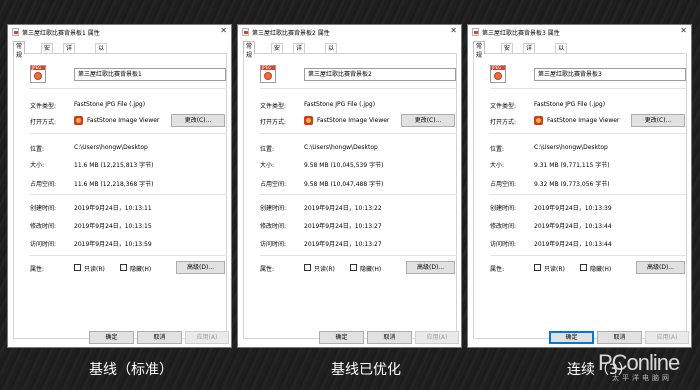  Describe the element at coordinates (573, 226) in the screenshot. I see `modified-value: 2019年9月24日，10:13:44` at that location.